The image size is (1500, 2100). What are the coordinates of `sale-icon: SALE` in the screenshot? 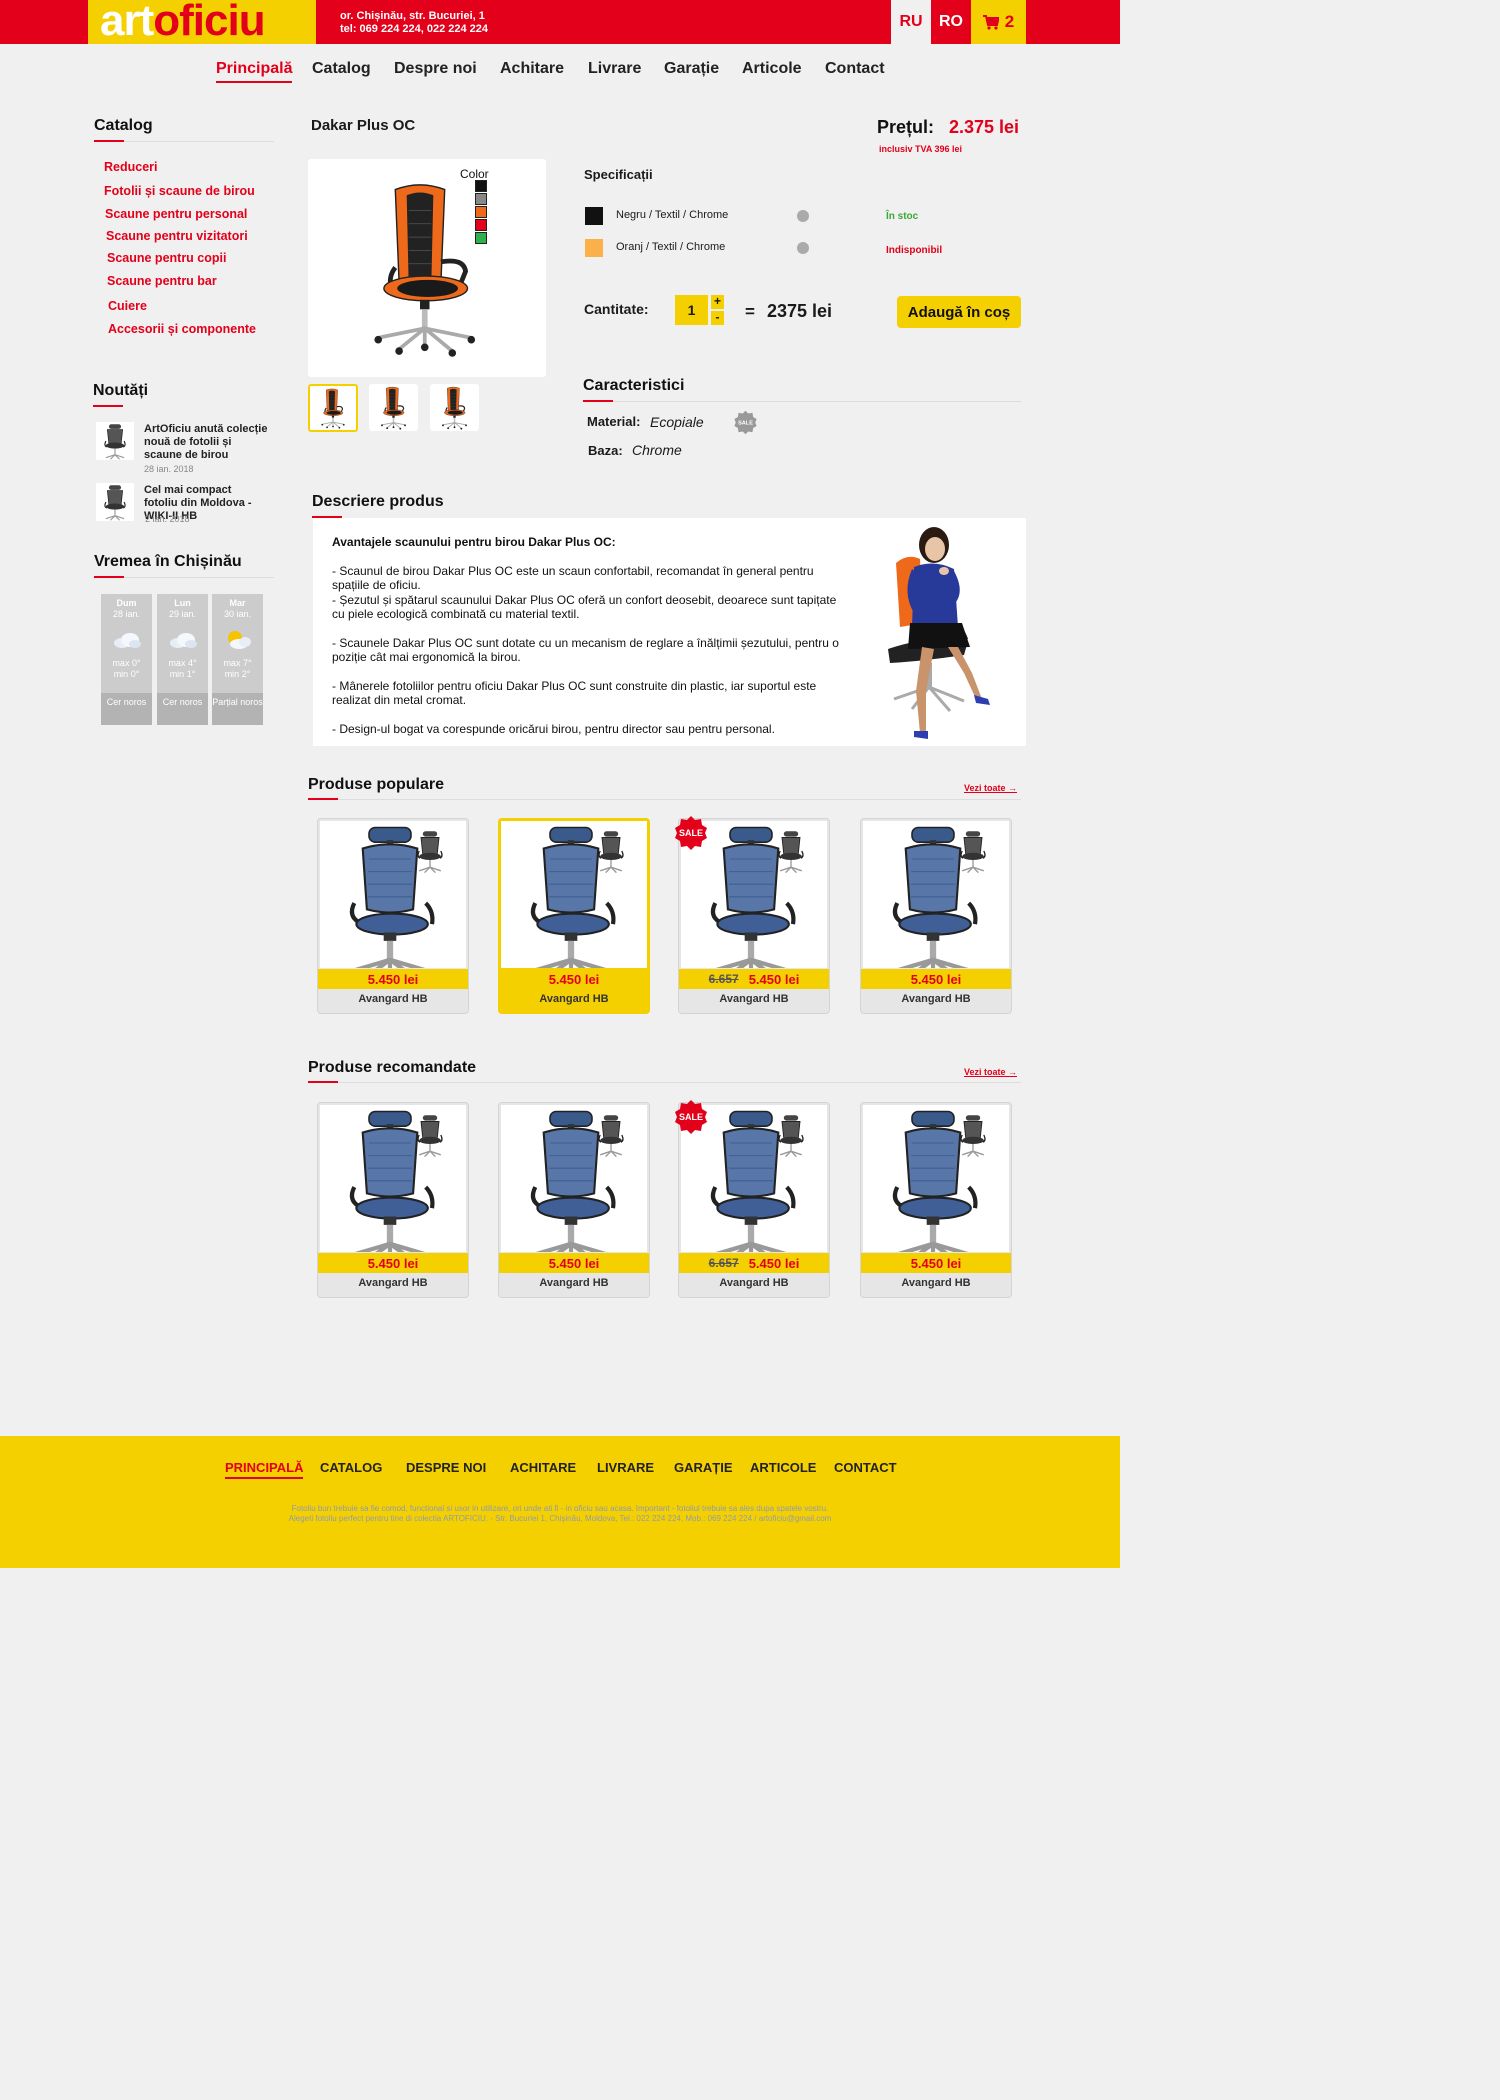 It's located at (745, 422).